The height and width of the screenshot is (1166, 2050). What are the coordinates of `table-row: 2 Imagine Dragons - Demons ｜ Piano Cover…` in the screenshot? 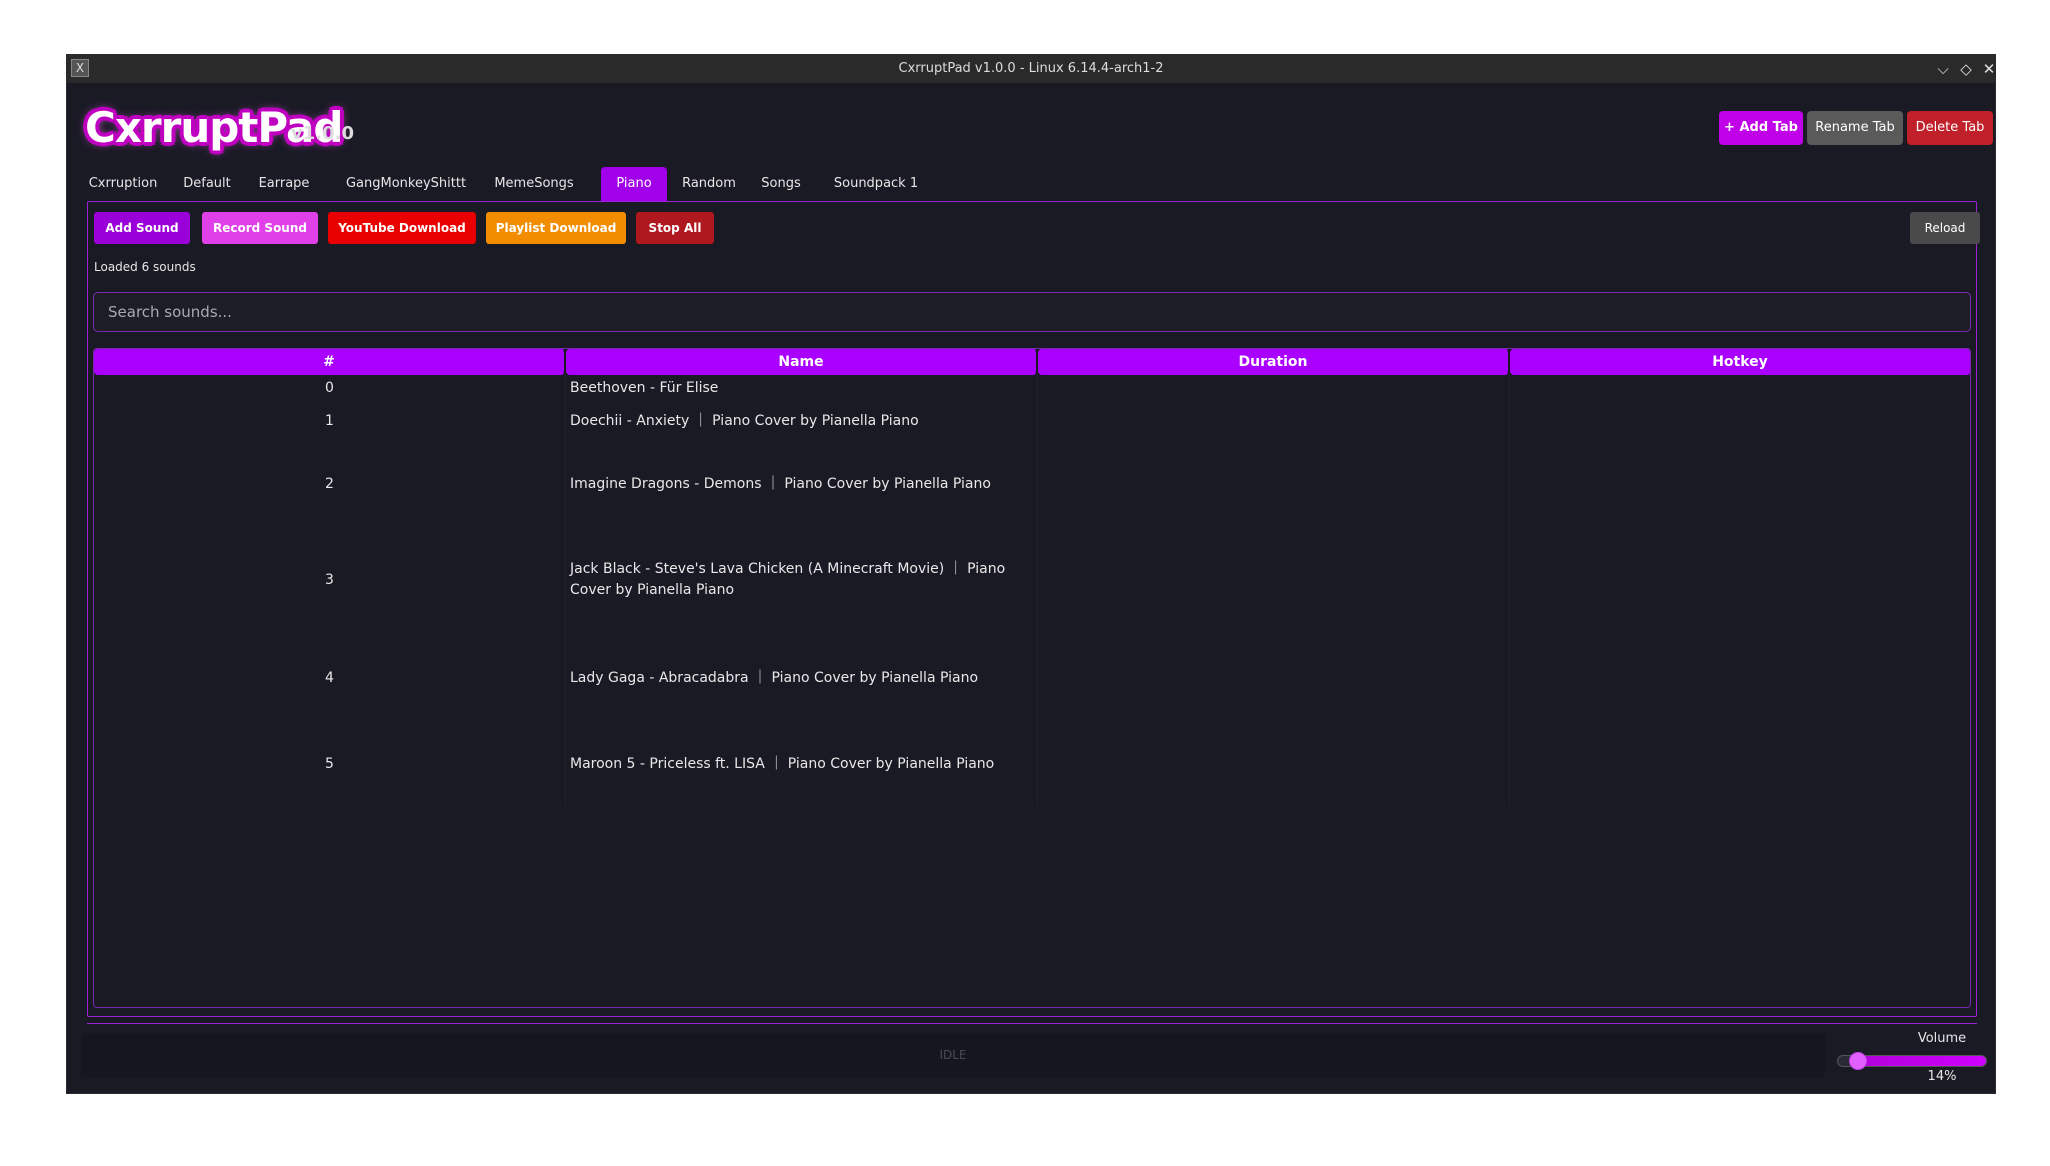 It's located at (1032, 484).